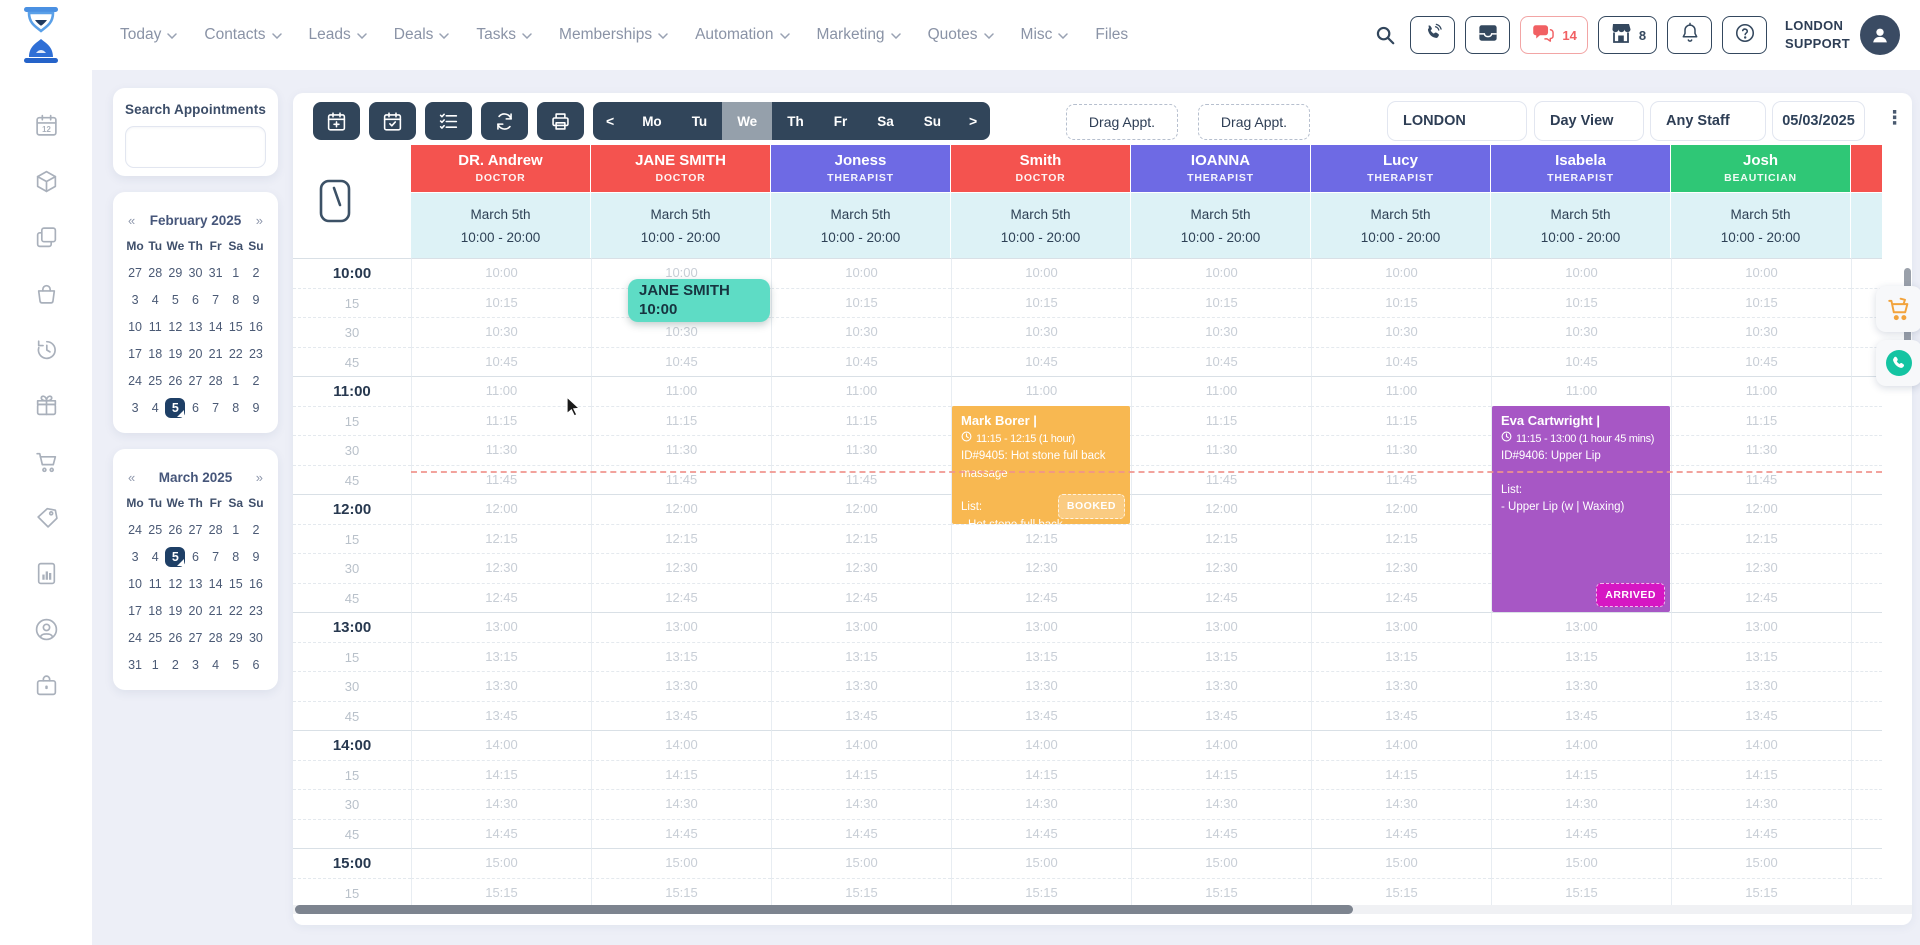 This screenshot has height=945, width=1920. Describe the element at coordinates (236, 354) in the screenshot. I see `calendar-day: 22` at that location.